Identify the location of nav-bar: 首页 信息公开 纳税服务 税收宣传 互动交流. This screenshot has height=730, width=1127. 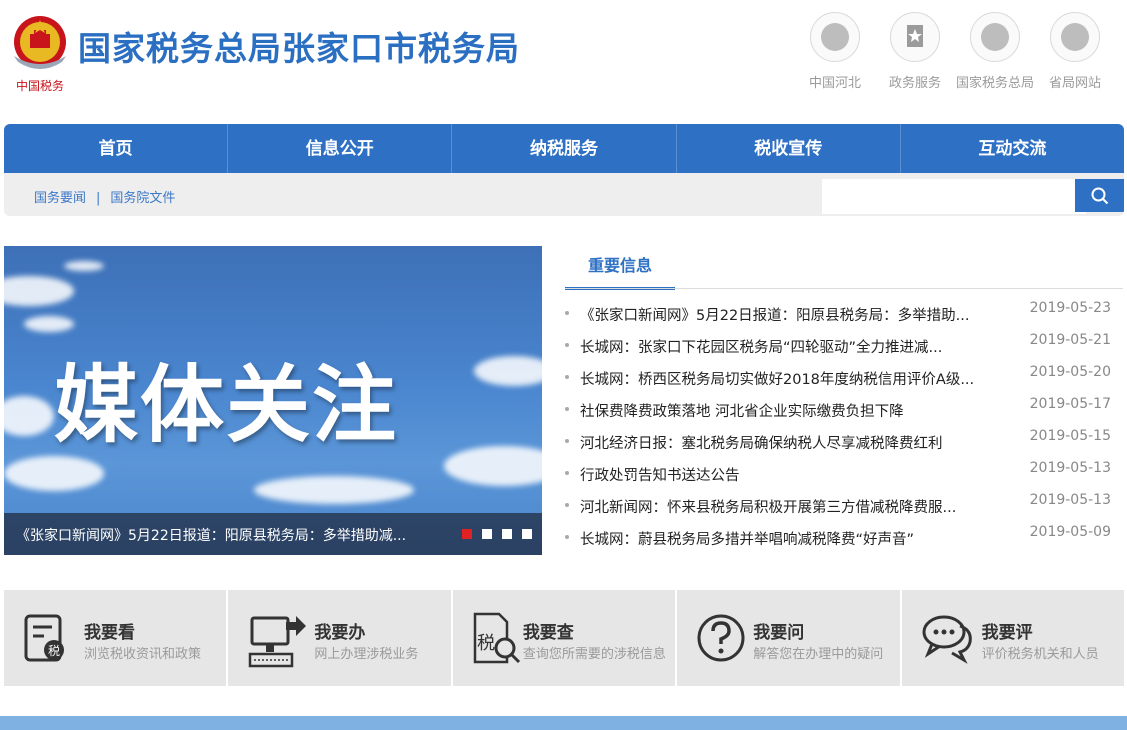
(564, 148).